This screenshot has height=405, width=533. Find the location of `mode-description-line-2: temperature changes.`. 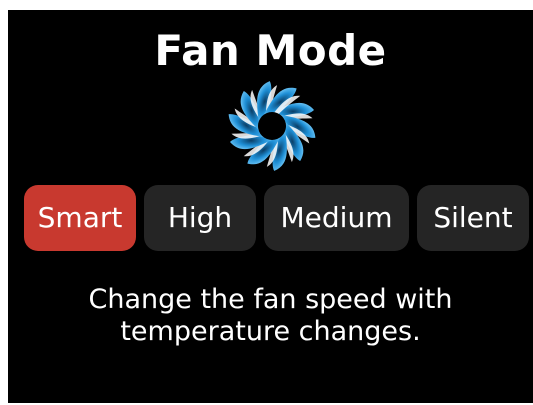

mode-description-line-2: temperature changes. is located at coordinates (270, 331).